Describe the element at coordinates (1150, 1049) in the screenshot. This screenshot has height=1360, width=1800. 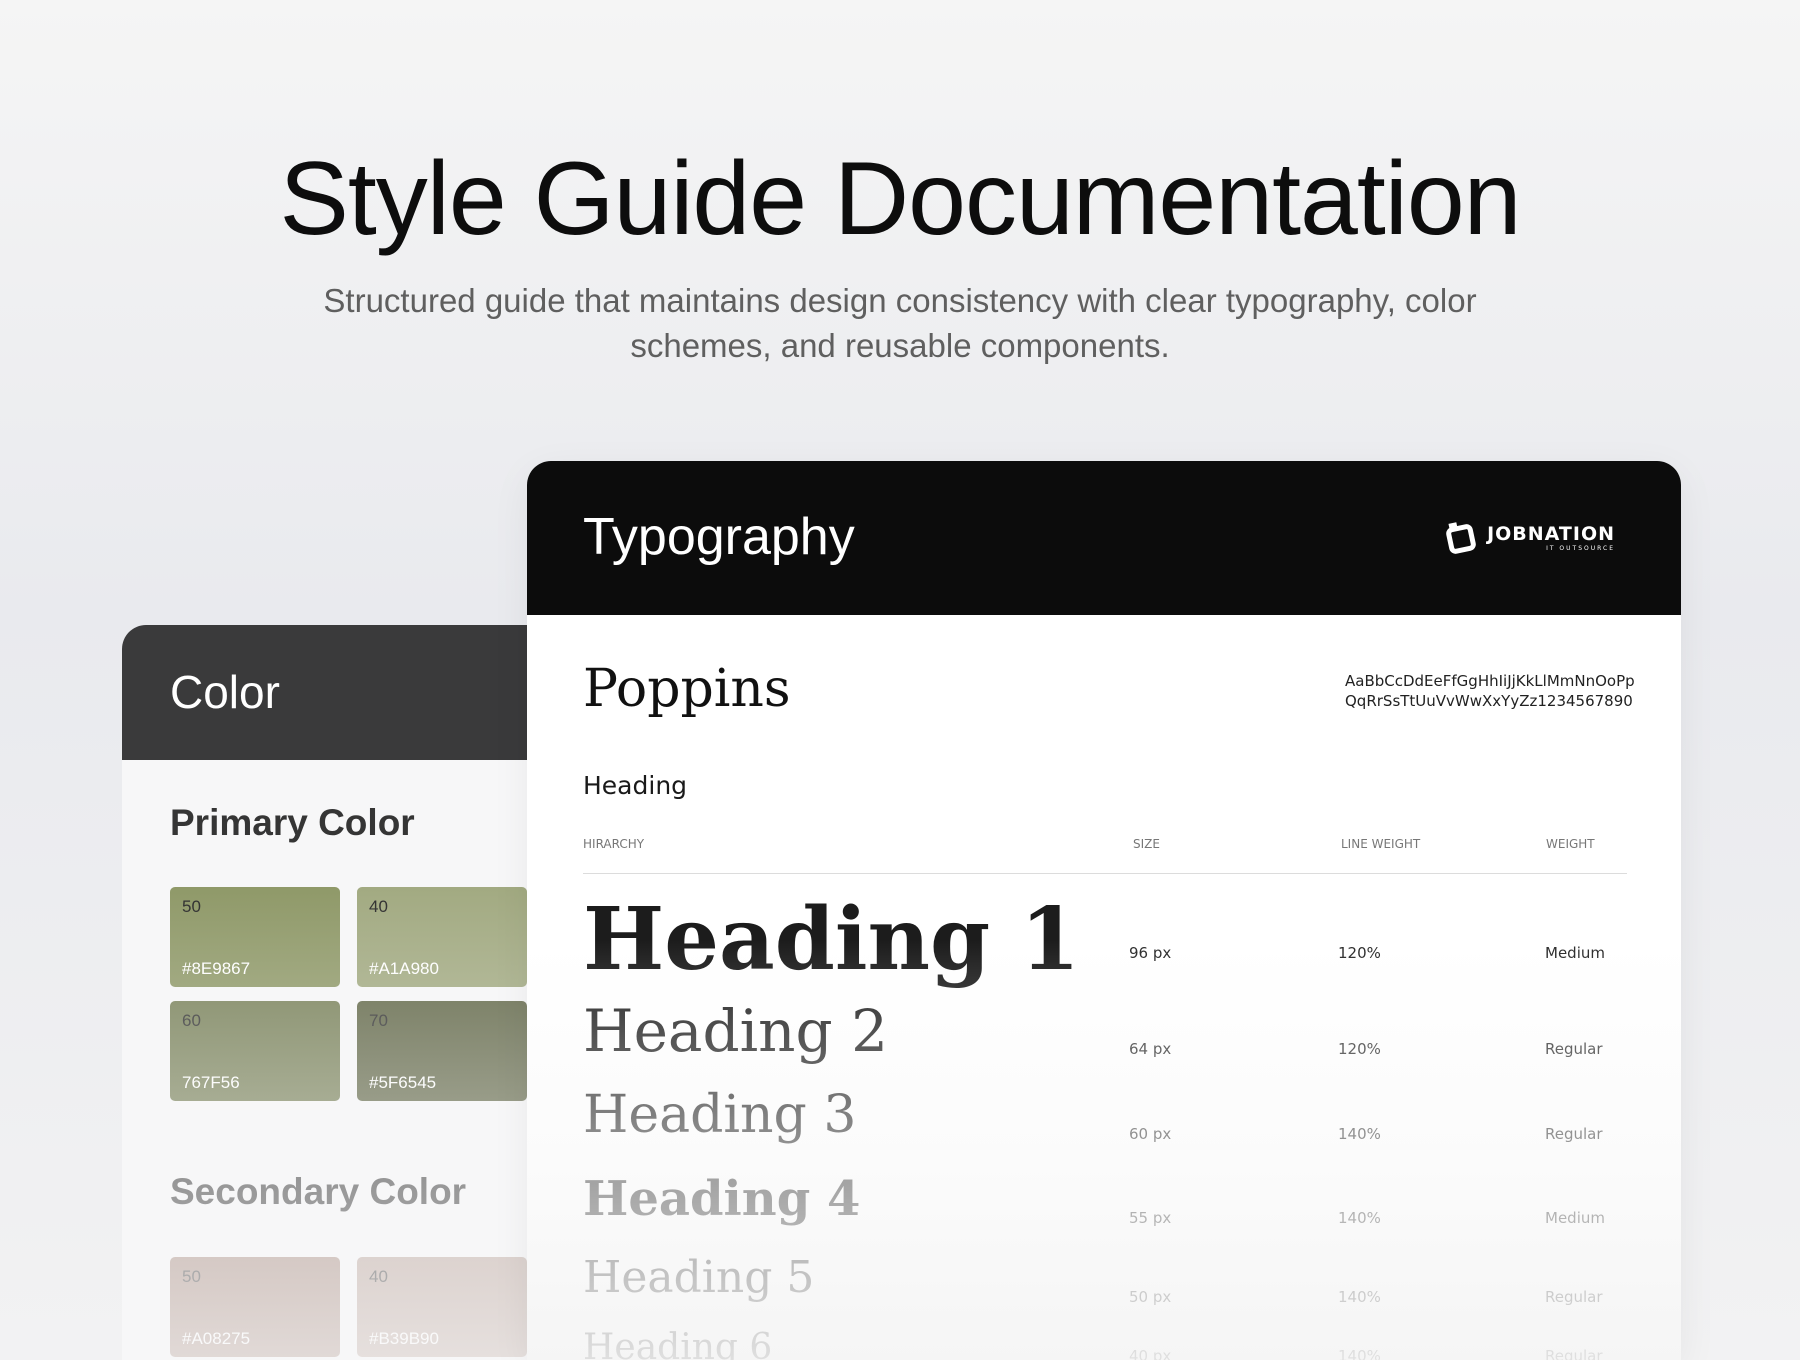
I see `size-cell: 64 px` at that location.